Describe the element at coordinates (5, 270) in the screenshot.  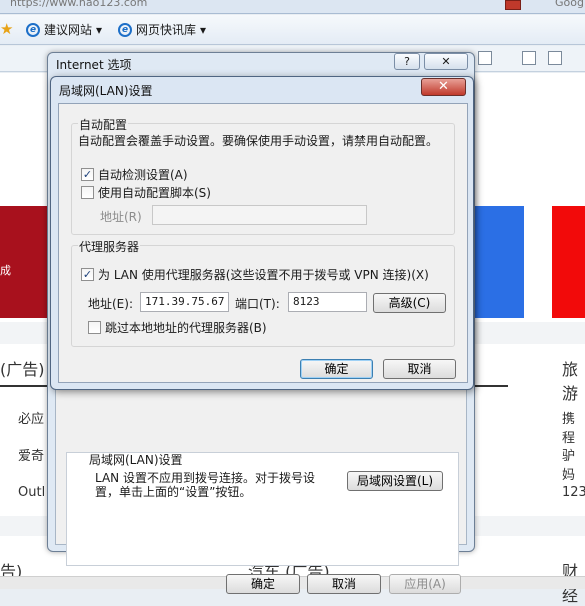
I see `banner-text: 成` at that location.